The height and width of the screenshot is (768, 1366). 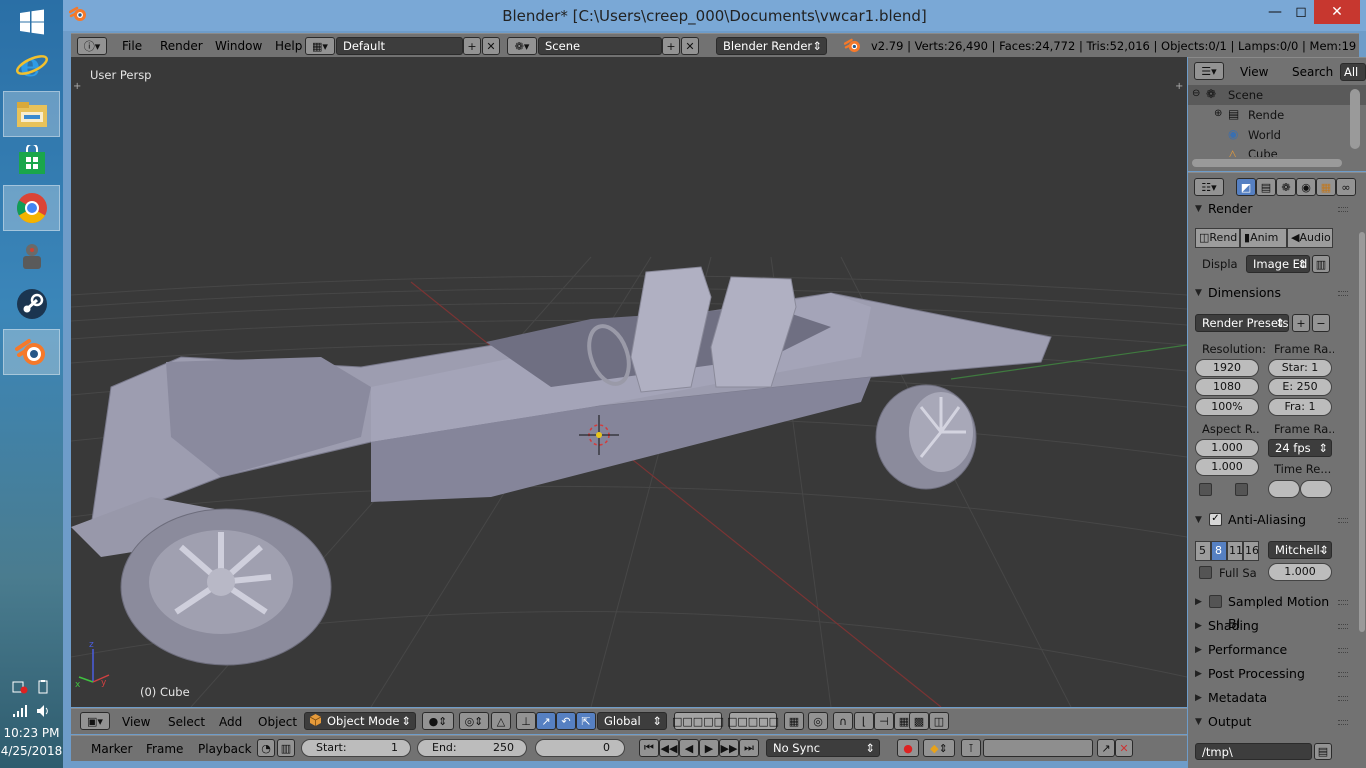 What do you see at coordinates (1300, 407) in the screenshot?
I see `frame-step-field: Fra: 1` at bounding box center [1300, 407].